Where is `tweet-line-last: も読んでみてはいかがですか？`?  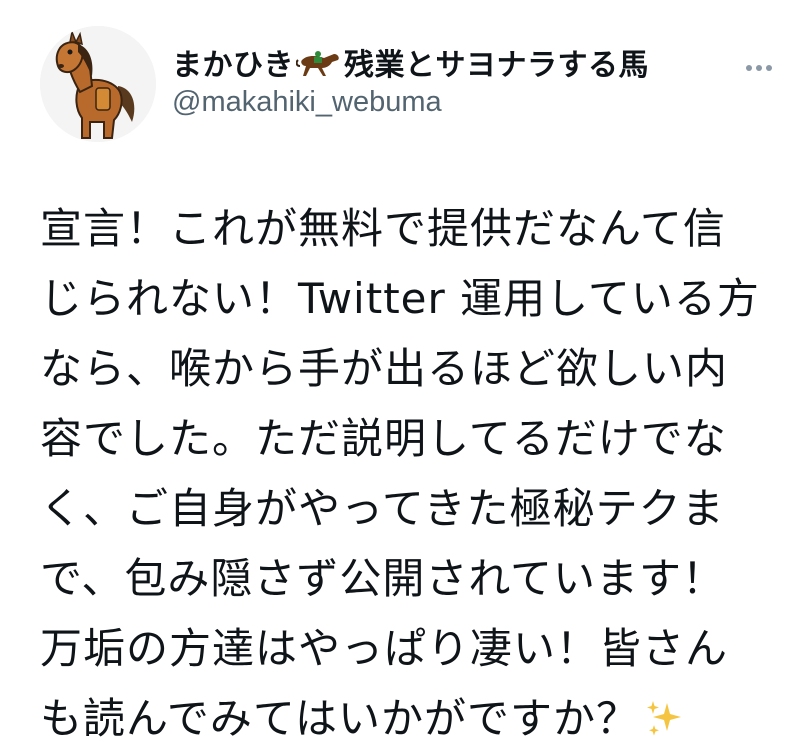
tweet-line-last: も読んでみてはいかがですか？ is located at coordinates (407, 719).